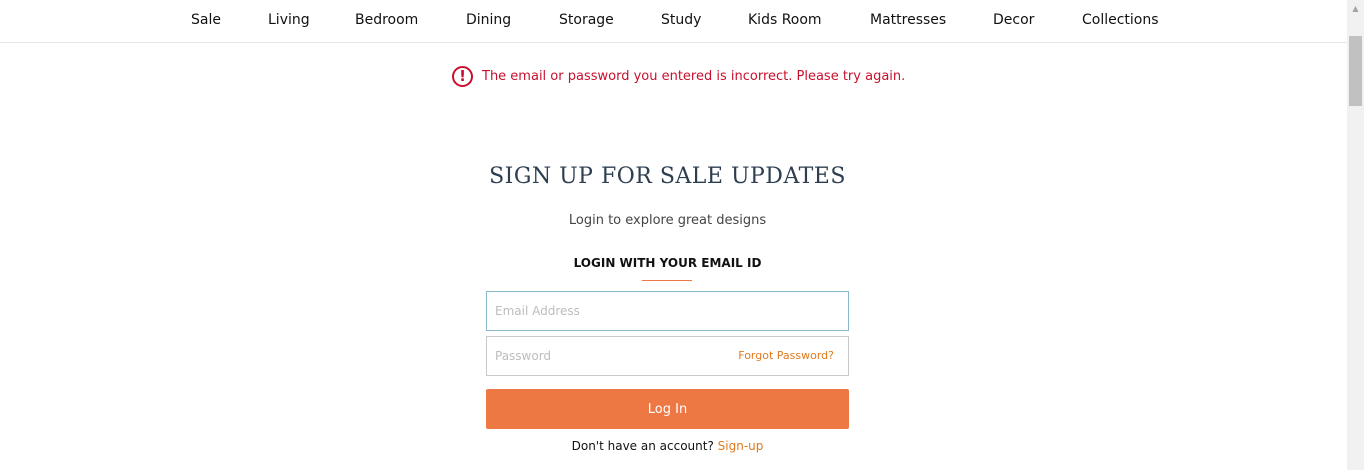 This screenshot has width=1364, height=470. What do you see at coordinates (386, 20) in the screenshot?
I see `nav-item-bedroom: Bedroom` at bounding box center [386, 20].